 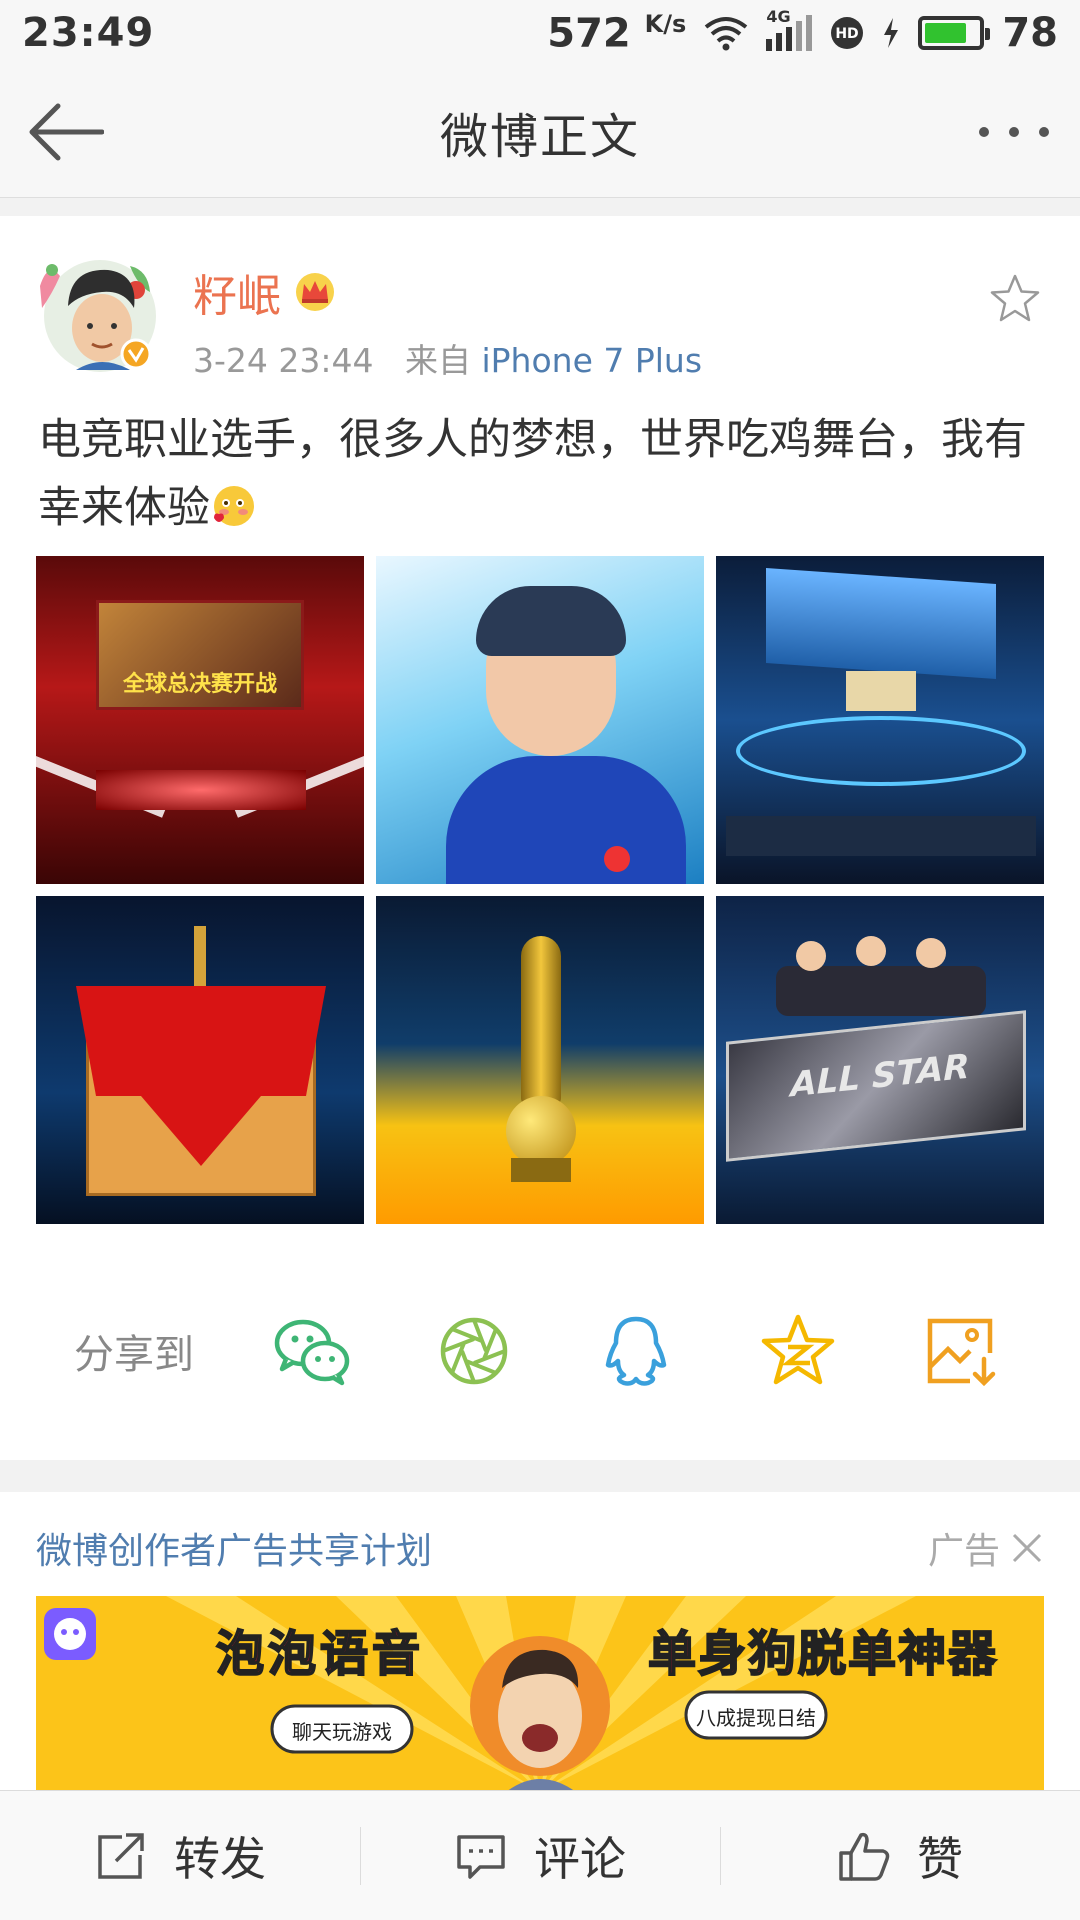 I want to click on post-time: 3-24 23:44, so click(x=283, y=360).